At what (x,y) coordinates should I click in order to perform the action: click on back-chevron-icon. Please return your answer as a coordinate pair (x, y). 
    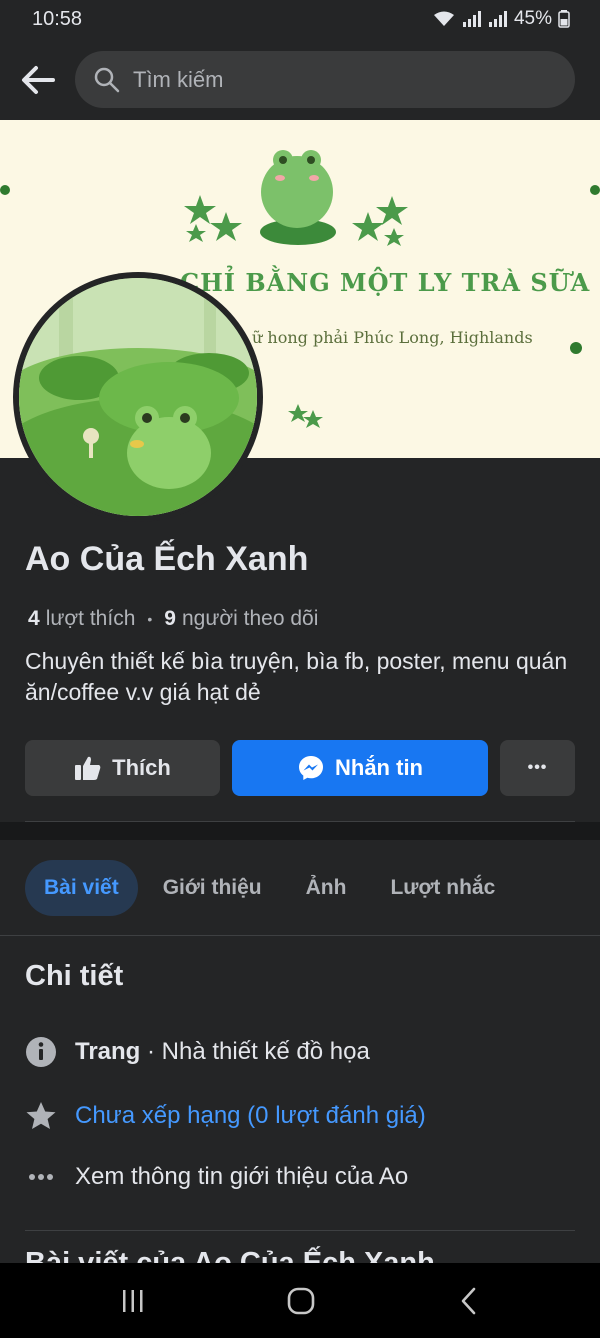
    Looking at the image, I should click on (468, 1301).